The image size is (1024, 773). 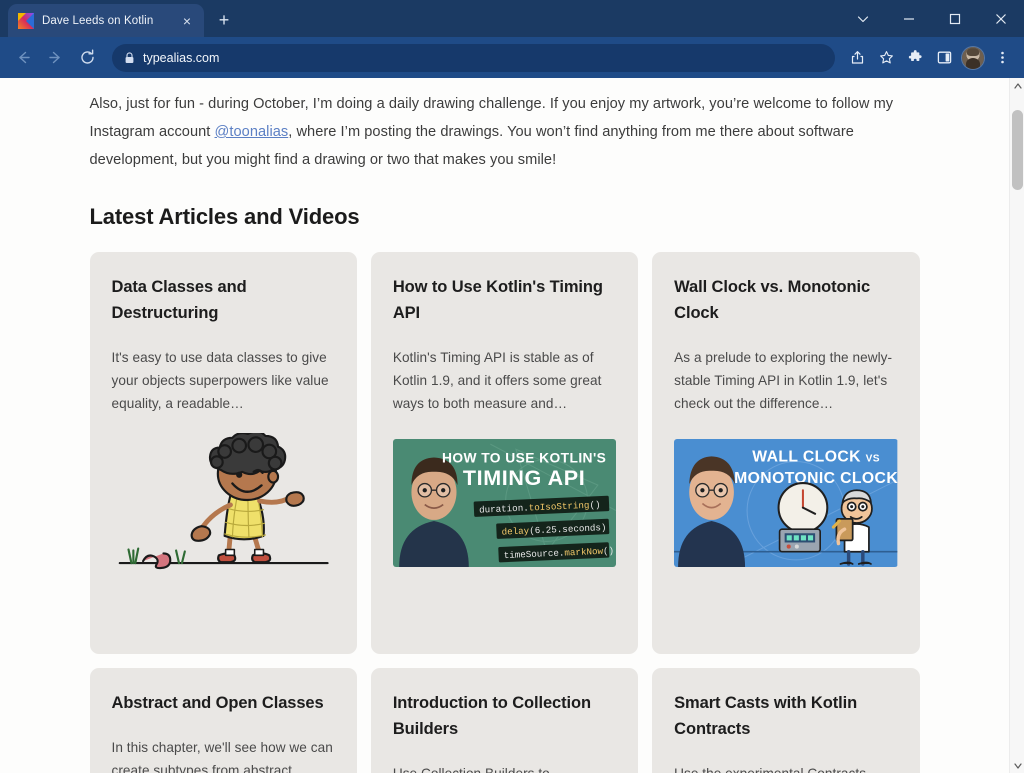 What do you see at coordinates (863, 19) in the screenshot?
I see `tab-search-icon` at bounding box center [863, 19].